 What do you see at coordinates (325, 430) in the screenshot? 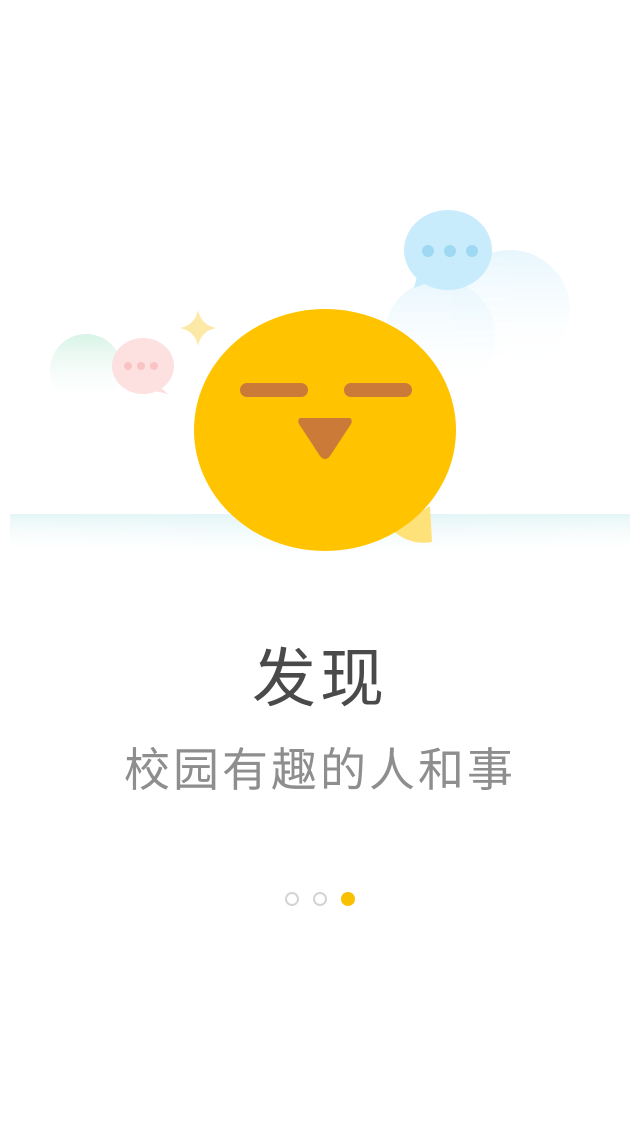
I see `yellow-chick-icon` at bounding box center [325, 430].